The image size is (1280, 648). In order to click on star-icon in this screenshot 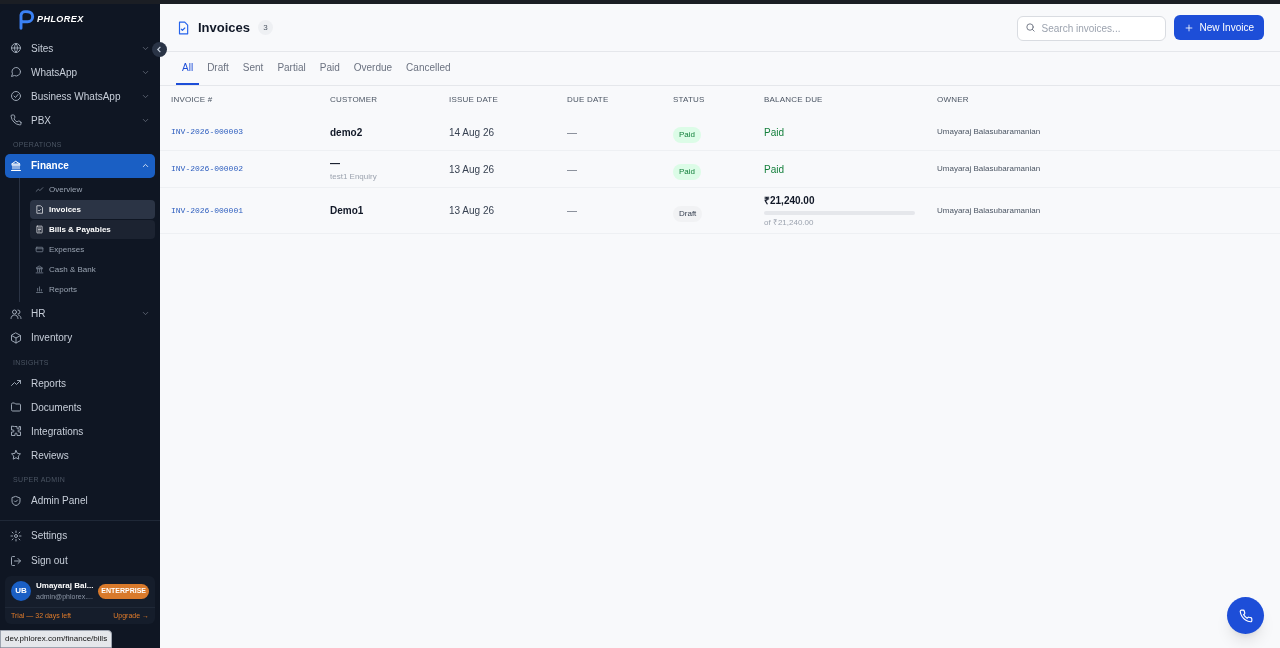, I will do `click(16, 455)`.